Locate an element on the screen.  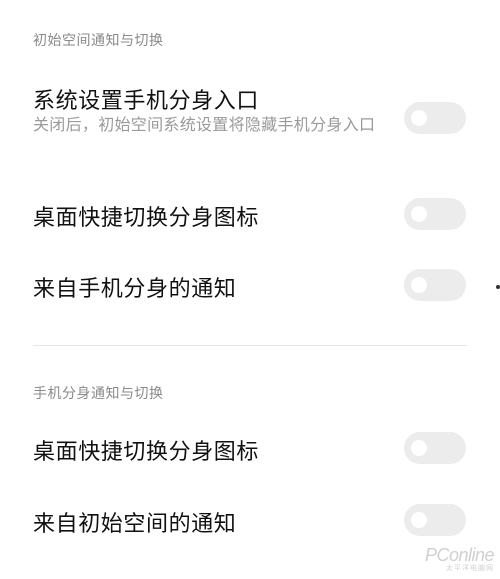
section-divider is located at coordinates (250, 345).